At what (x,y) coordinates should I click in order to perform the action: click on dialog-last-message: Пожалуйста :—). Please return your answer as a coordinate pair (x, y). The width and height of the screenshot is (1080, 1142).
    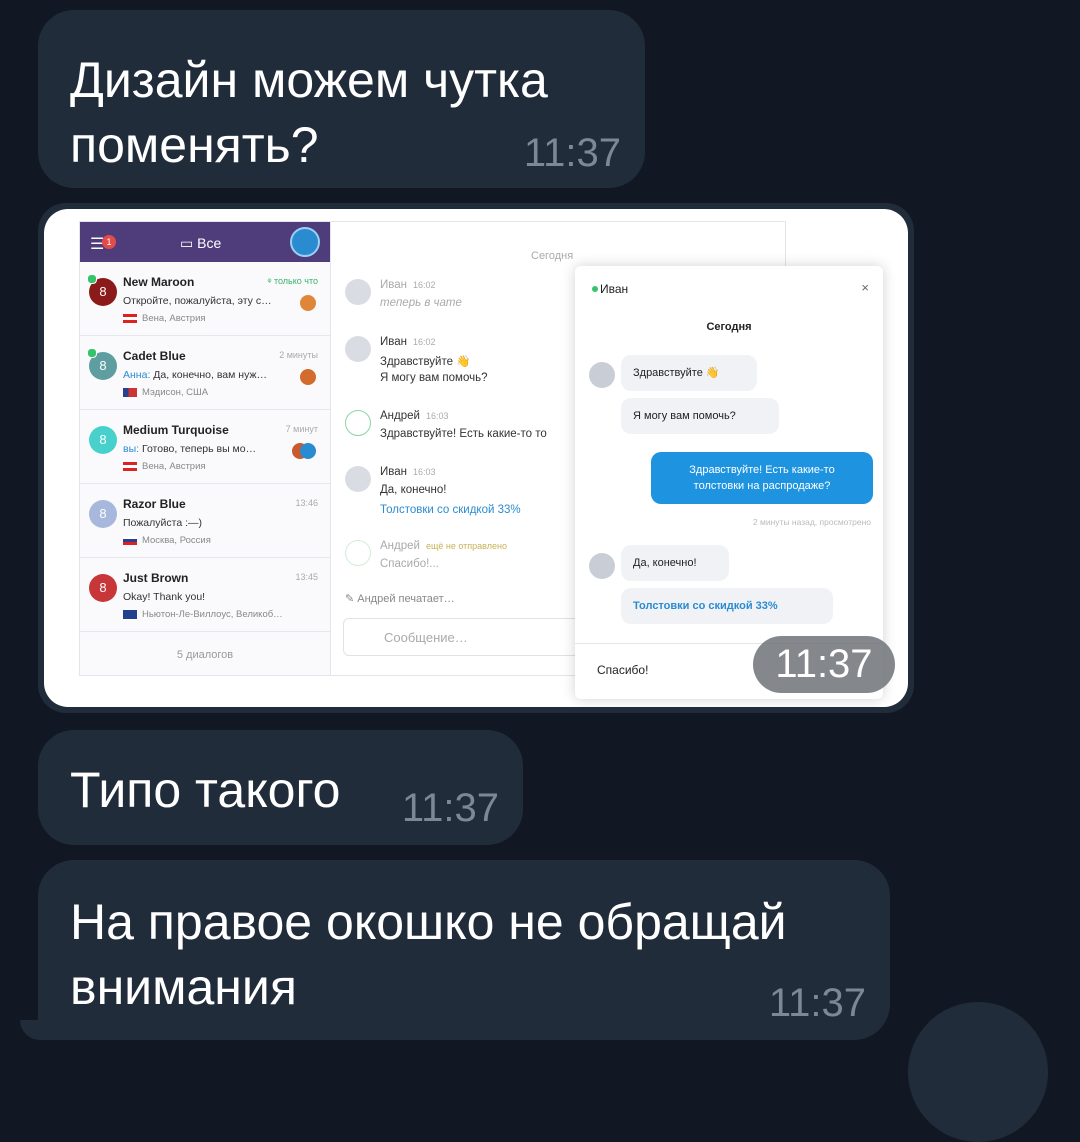
    Looking at the image, I should click on (162, 523).